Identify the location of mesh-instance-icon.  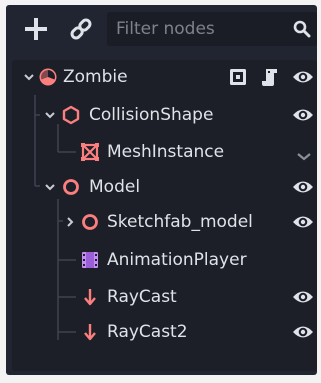
(90, 152).